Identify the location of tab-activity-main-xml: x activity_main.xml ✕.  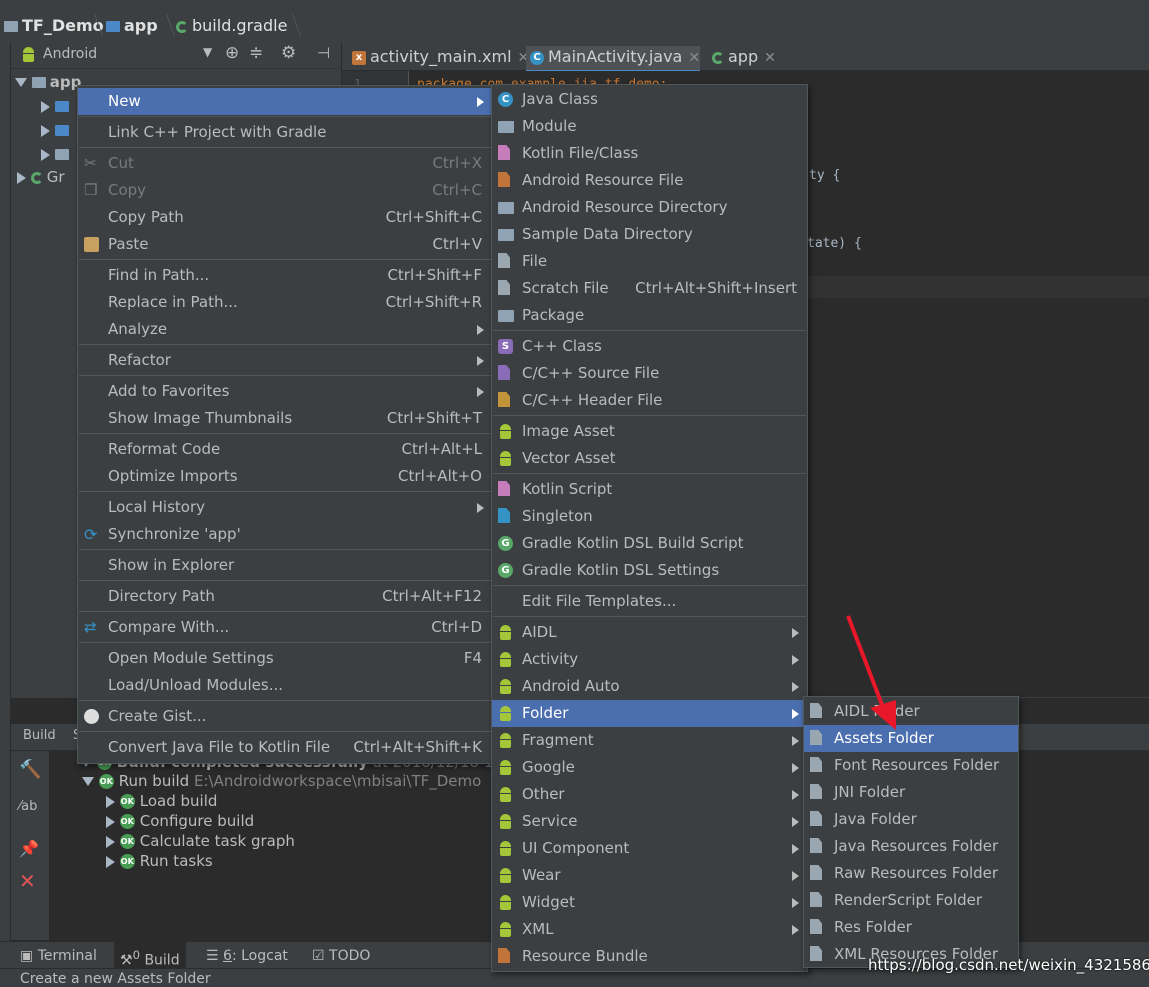
(438, 58).